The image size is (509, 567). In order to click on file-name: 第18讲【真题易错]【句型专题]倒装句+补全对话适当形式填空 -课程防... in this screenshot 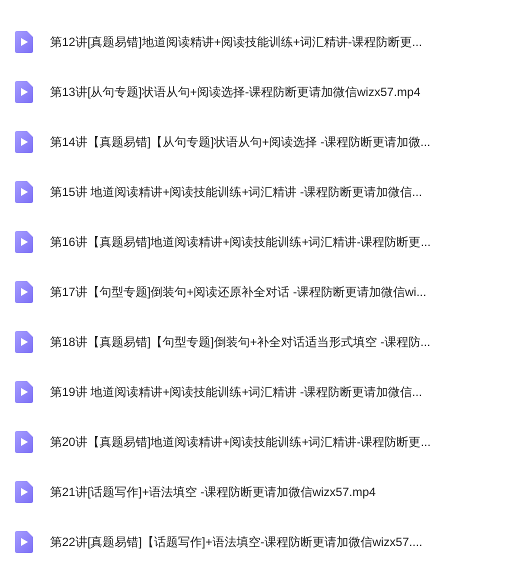, I will do `click(240, 342)`.